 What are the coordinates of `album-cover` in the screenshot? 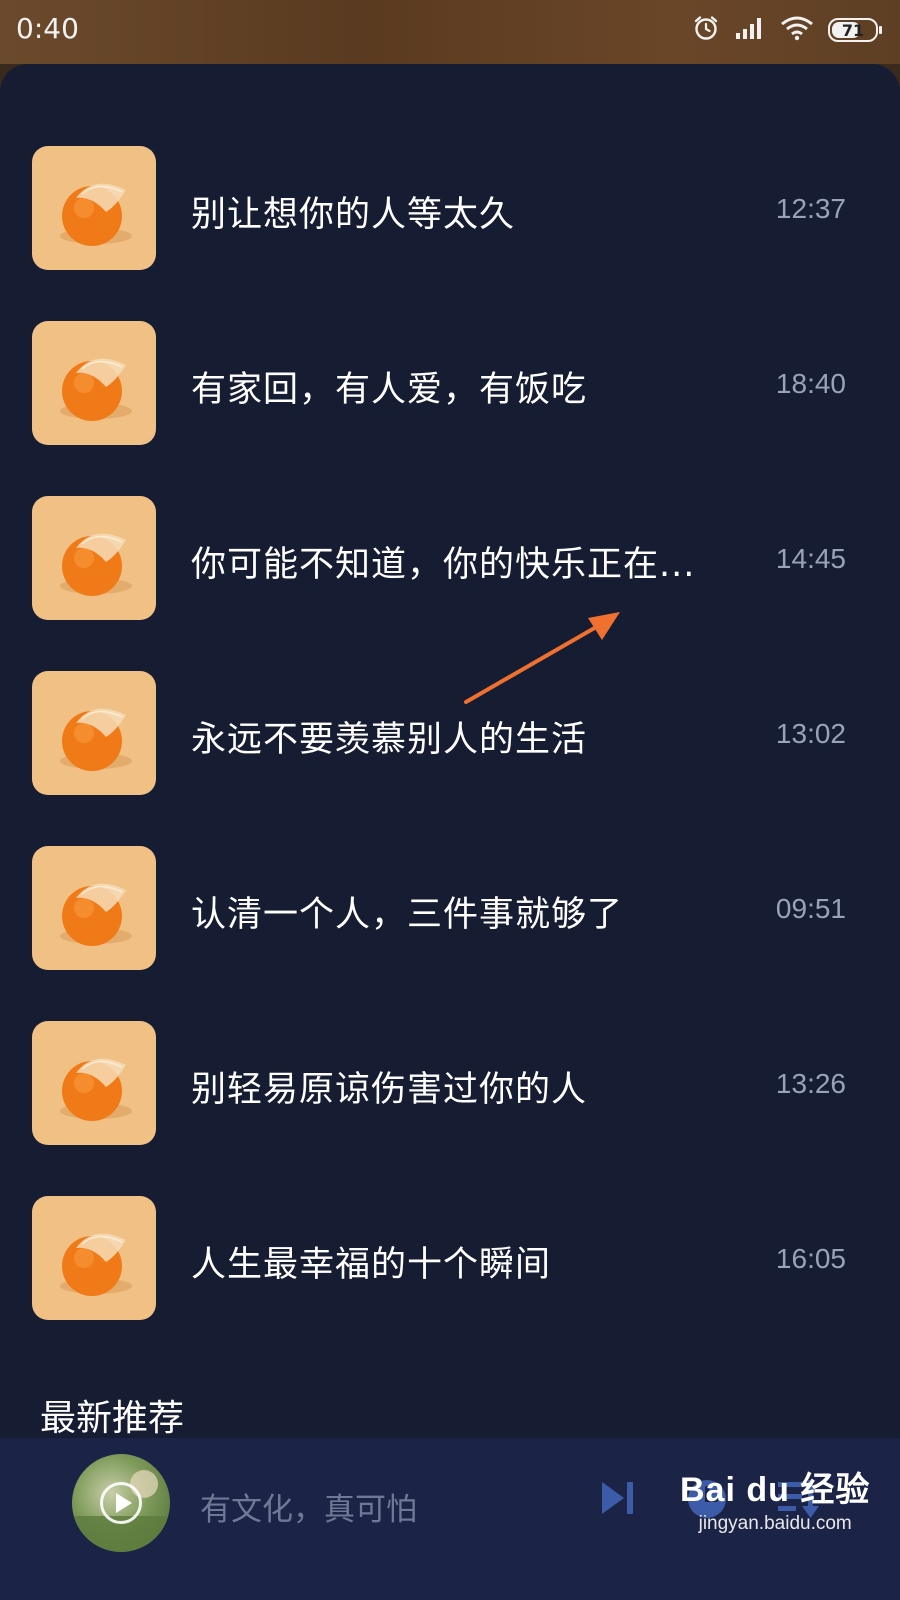 It's located at (121, 1503).